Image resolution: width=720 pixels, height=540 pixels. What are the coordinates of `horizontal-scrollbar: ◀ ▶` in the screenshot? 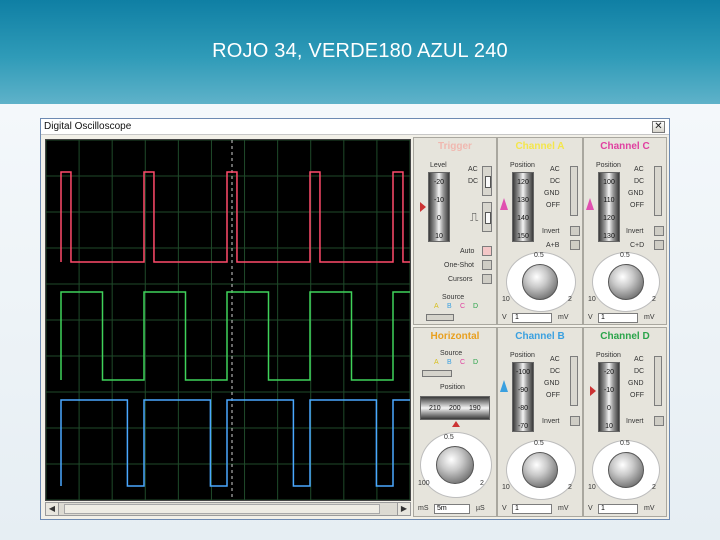 It's located at (228, 509).